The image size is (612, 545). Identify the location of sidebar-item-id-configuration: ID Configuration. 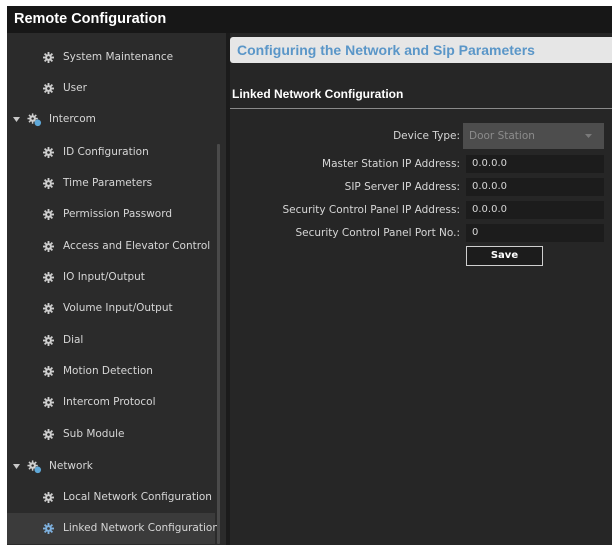
(111, 152).